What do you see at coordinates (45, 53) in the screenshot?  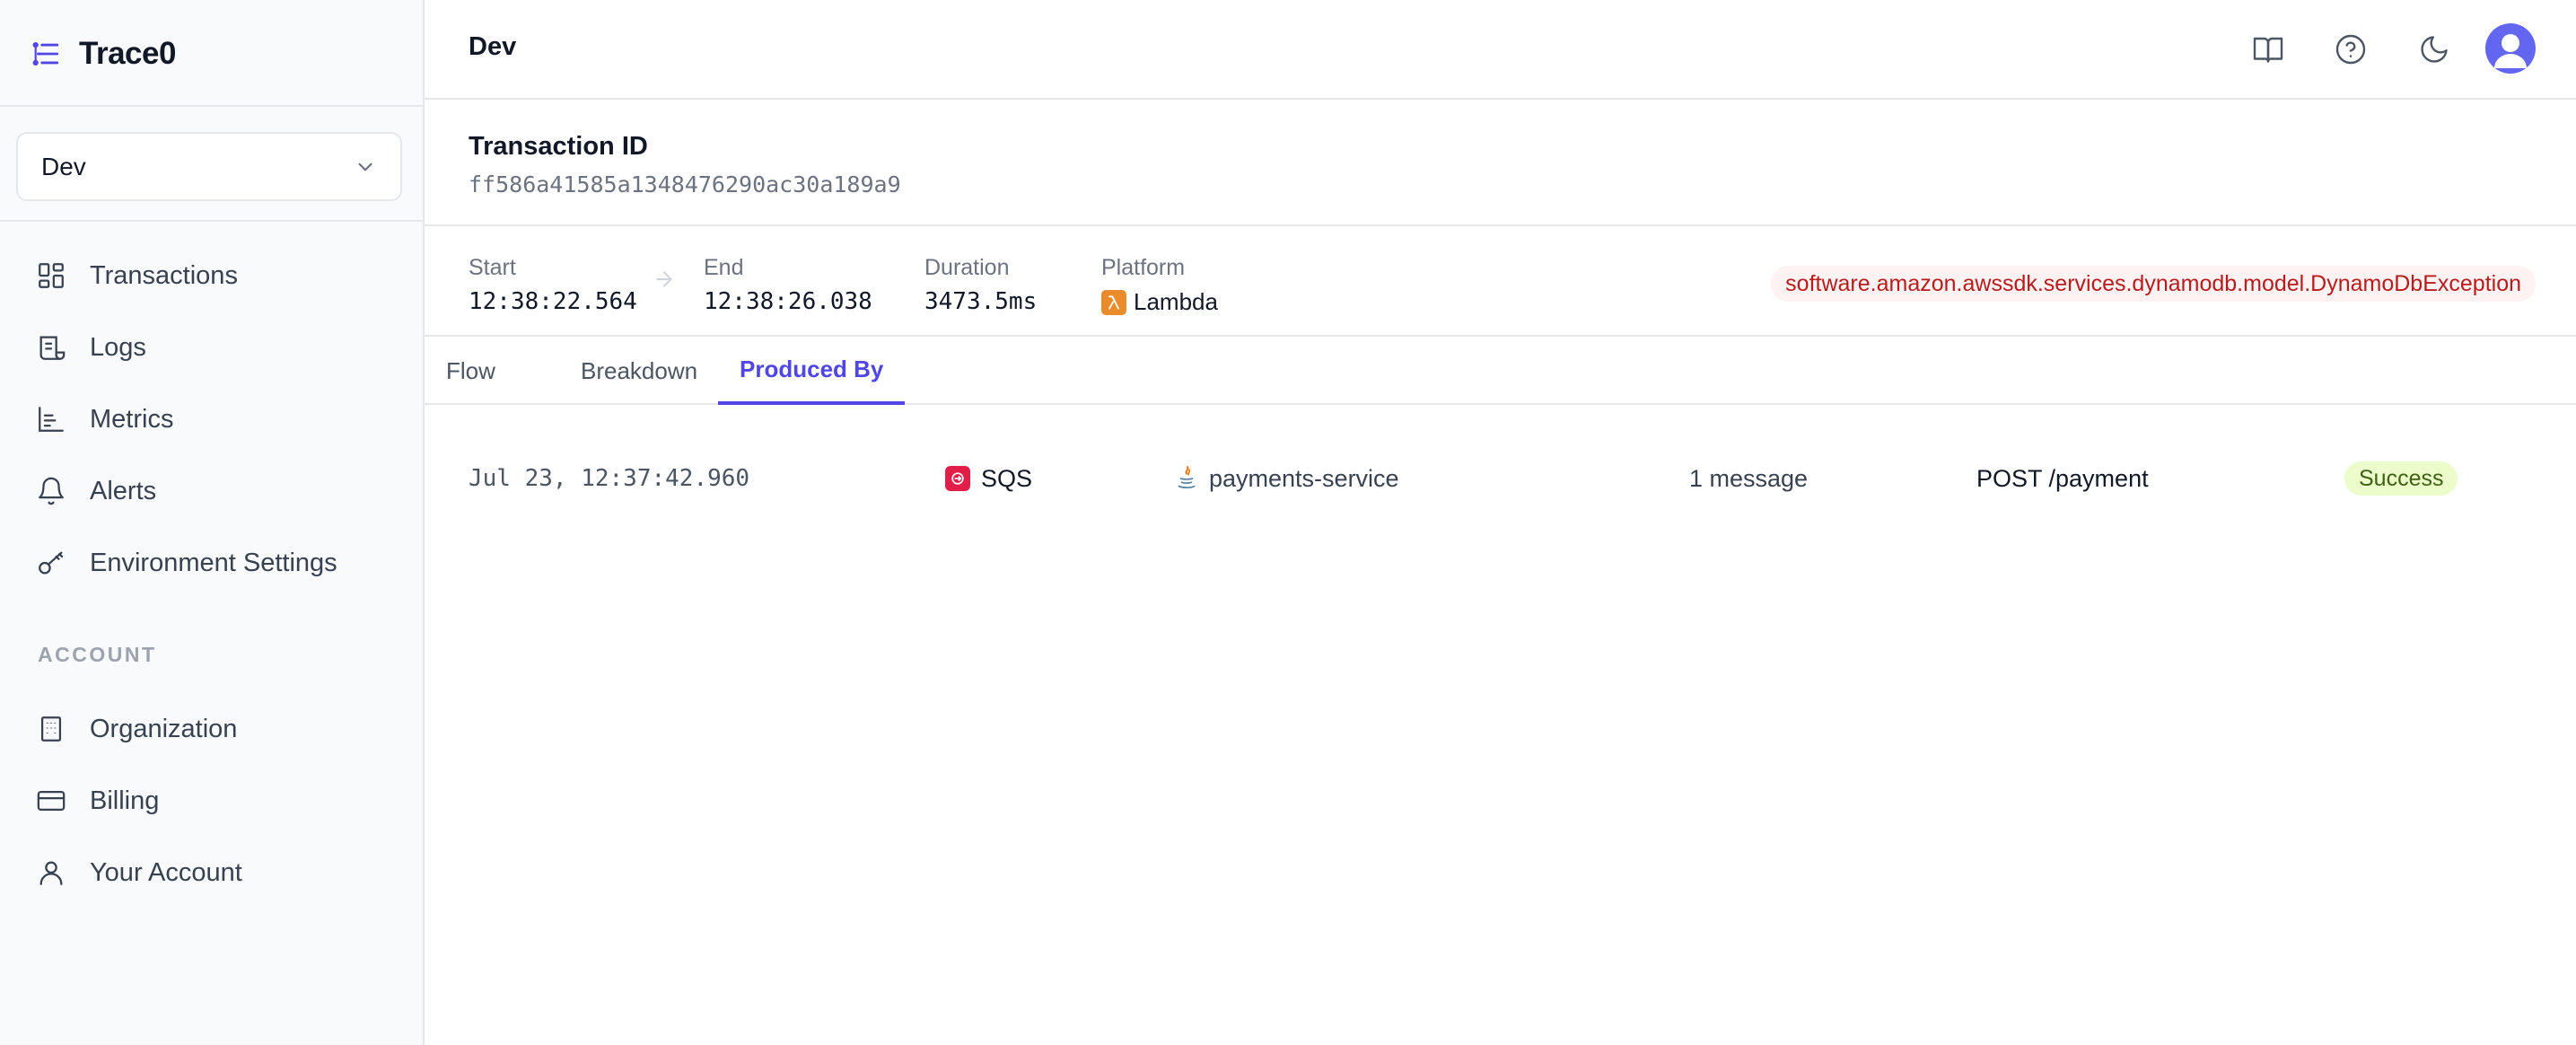 I see `list-logo-icon` at bounding box center [45, 53].